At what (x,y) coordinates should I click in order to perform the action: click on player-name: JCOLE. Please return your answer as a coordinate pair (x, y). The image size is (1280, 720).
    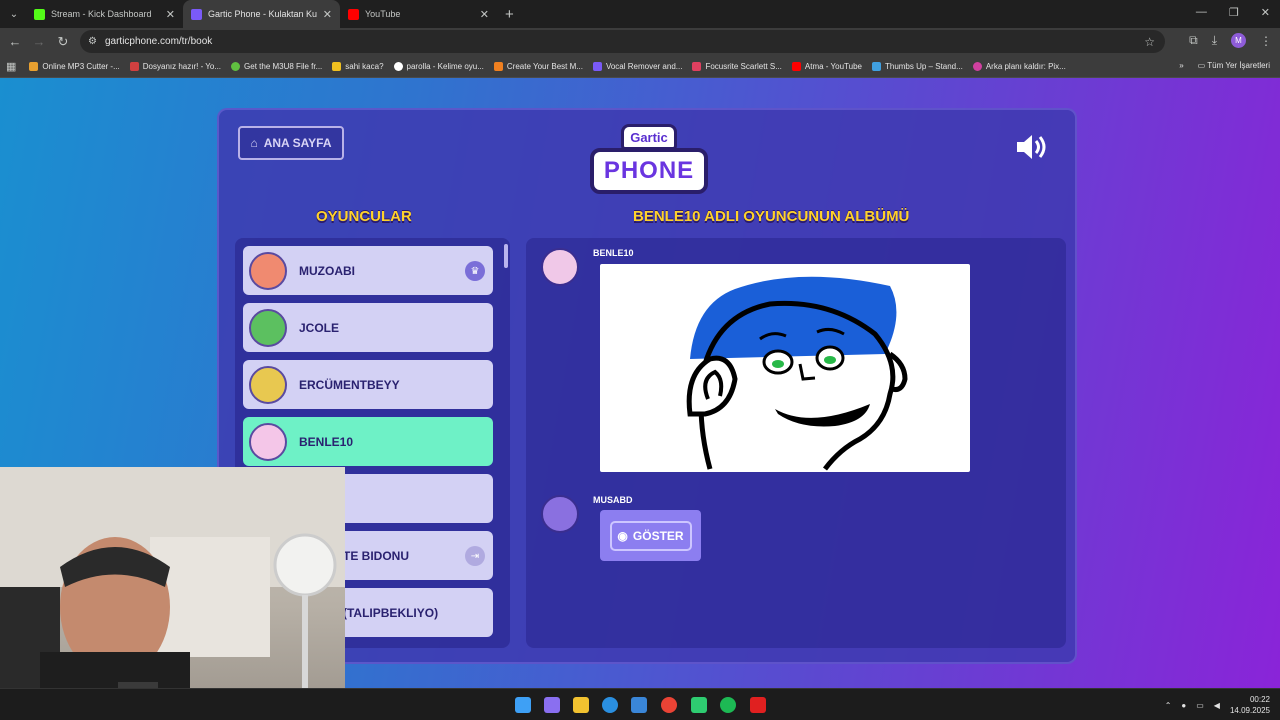
    Looking at the image, I should click on (319, 327).